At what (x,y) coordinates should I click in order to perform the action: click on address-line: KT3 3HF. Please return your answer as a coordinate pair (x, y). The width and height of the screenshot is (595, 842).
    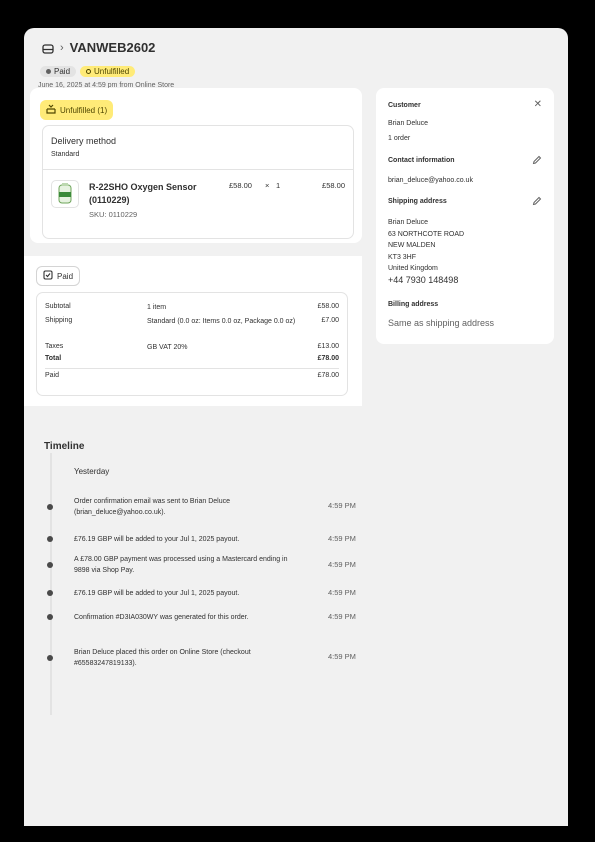
    Looking at the image, I should click on (402, 257).